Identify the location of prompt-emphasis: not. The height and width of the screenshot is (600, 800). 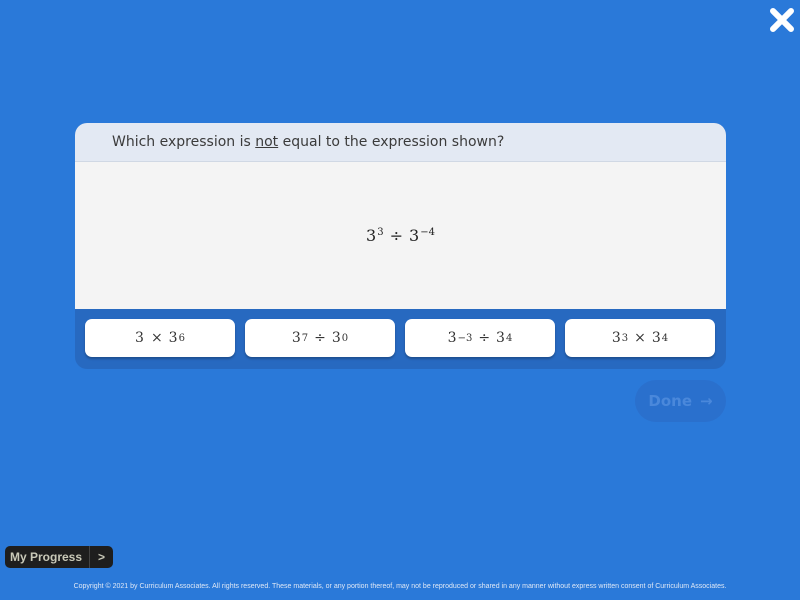
(267, 142).